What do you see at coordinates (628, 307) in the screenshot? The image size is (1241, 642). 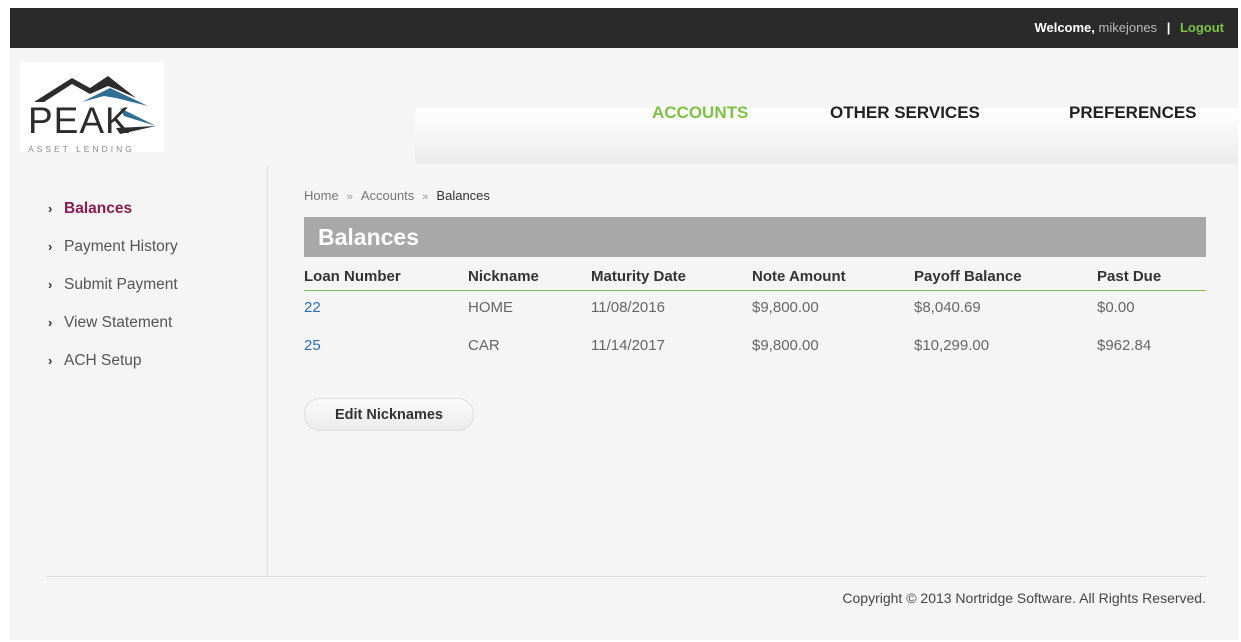 I see `table-cell: 11/08/2016` at bounding box center [628, 307].